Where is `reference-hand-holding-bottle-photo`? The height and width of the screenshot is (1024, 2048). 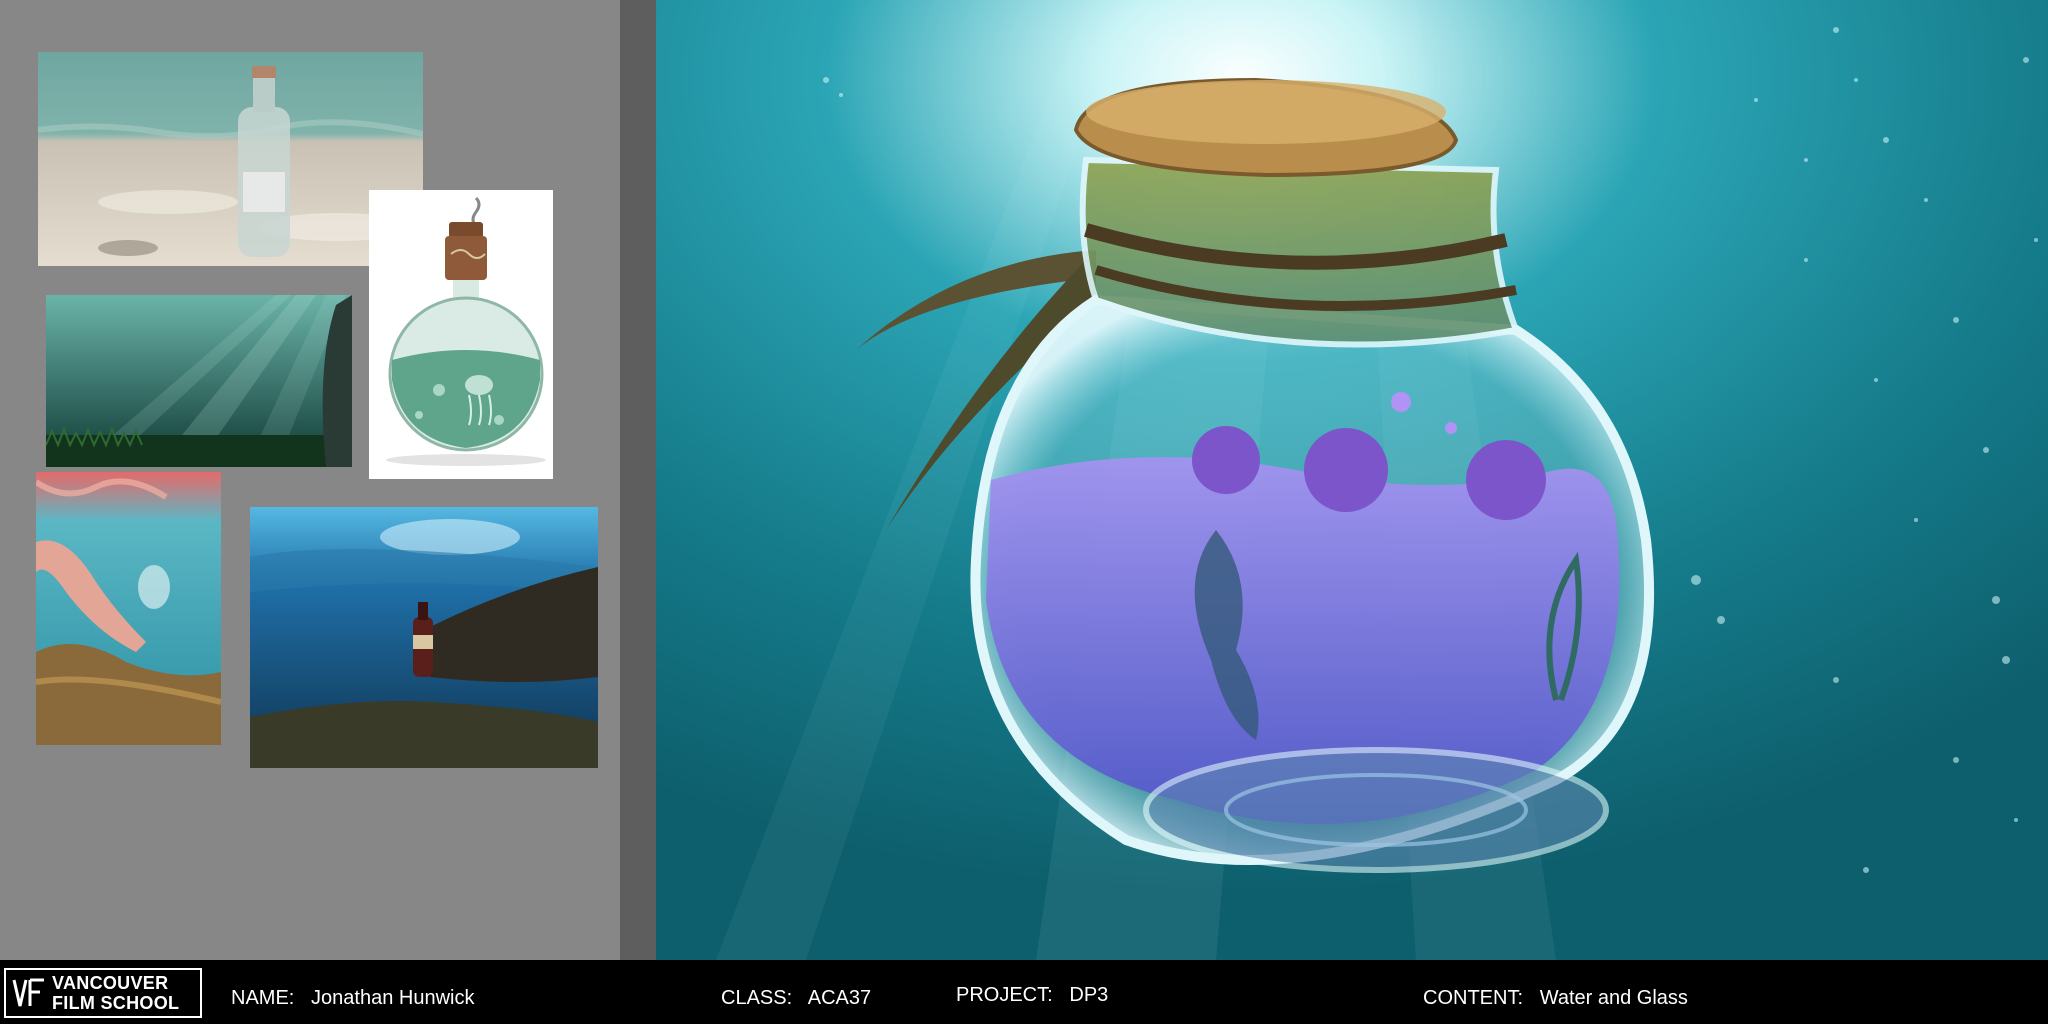 reference-hand-holding-bottle-photo is located at coordinates (128, 608).